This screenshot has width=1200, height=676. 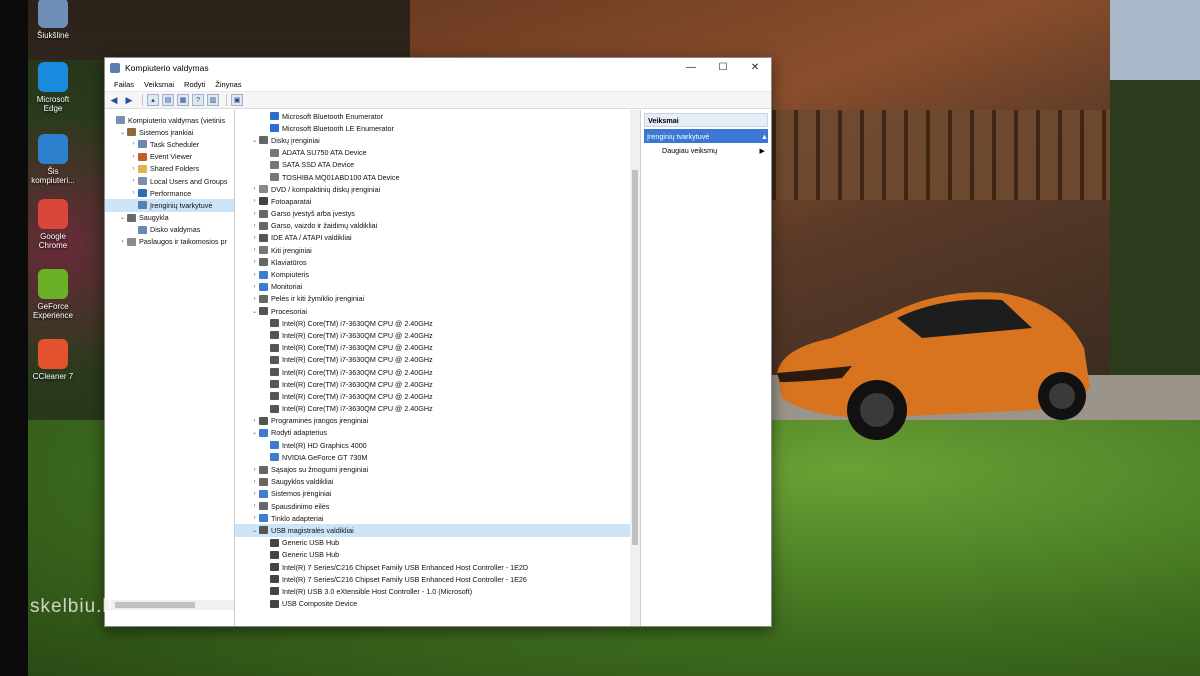 I want to click on more-actions: Daugiau veiksmų ▶, so click(x=706, y=150).